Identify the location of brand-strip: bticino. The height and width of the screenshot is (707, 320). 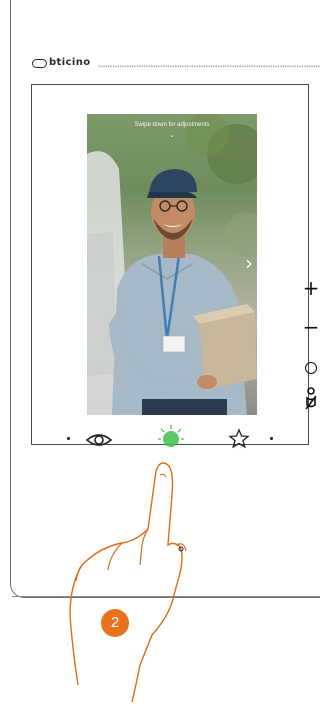
(61, 63).